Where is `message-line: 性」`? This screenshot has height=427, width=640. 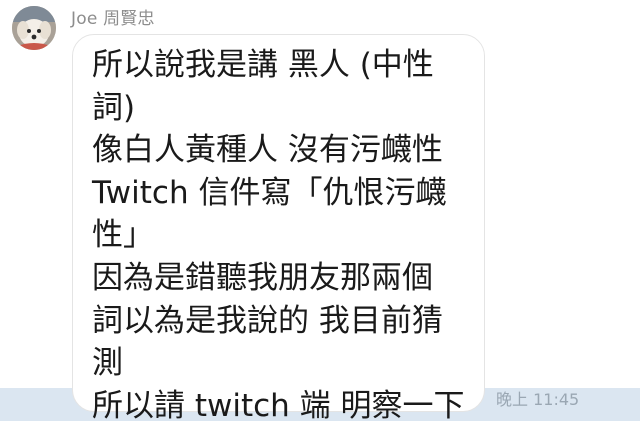 message-line: 性」 is located at coordinates (123, 235).